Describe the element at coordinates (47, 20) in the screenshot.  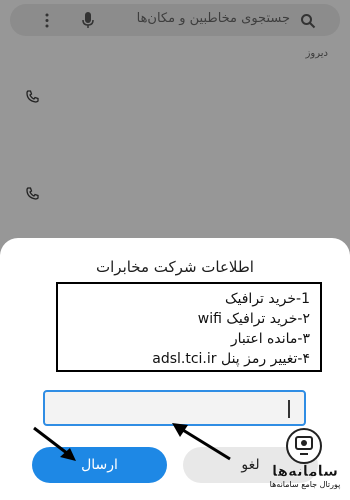
I see `more-vert-icon` at that location.